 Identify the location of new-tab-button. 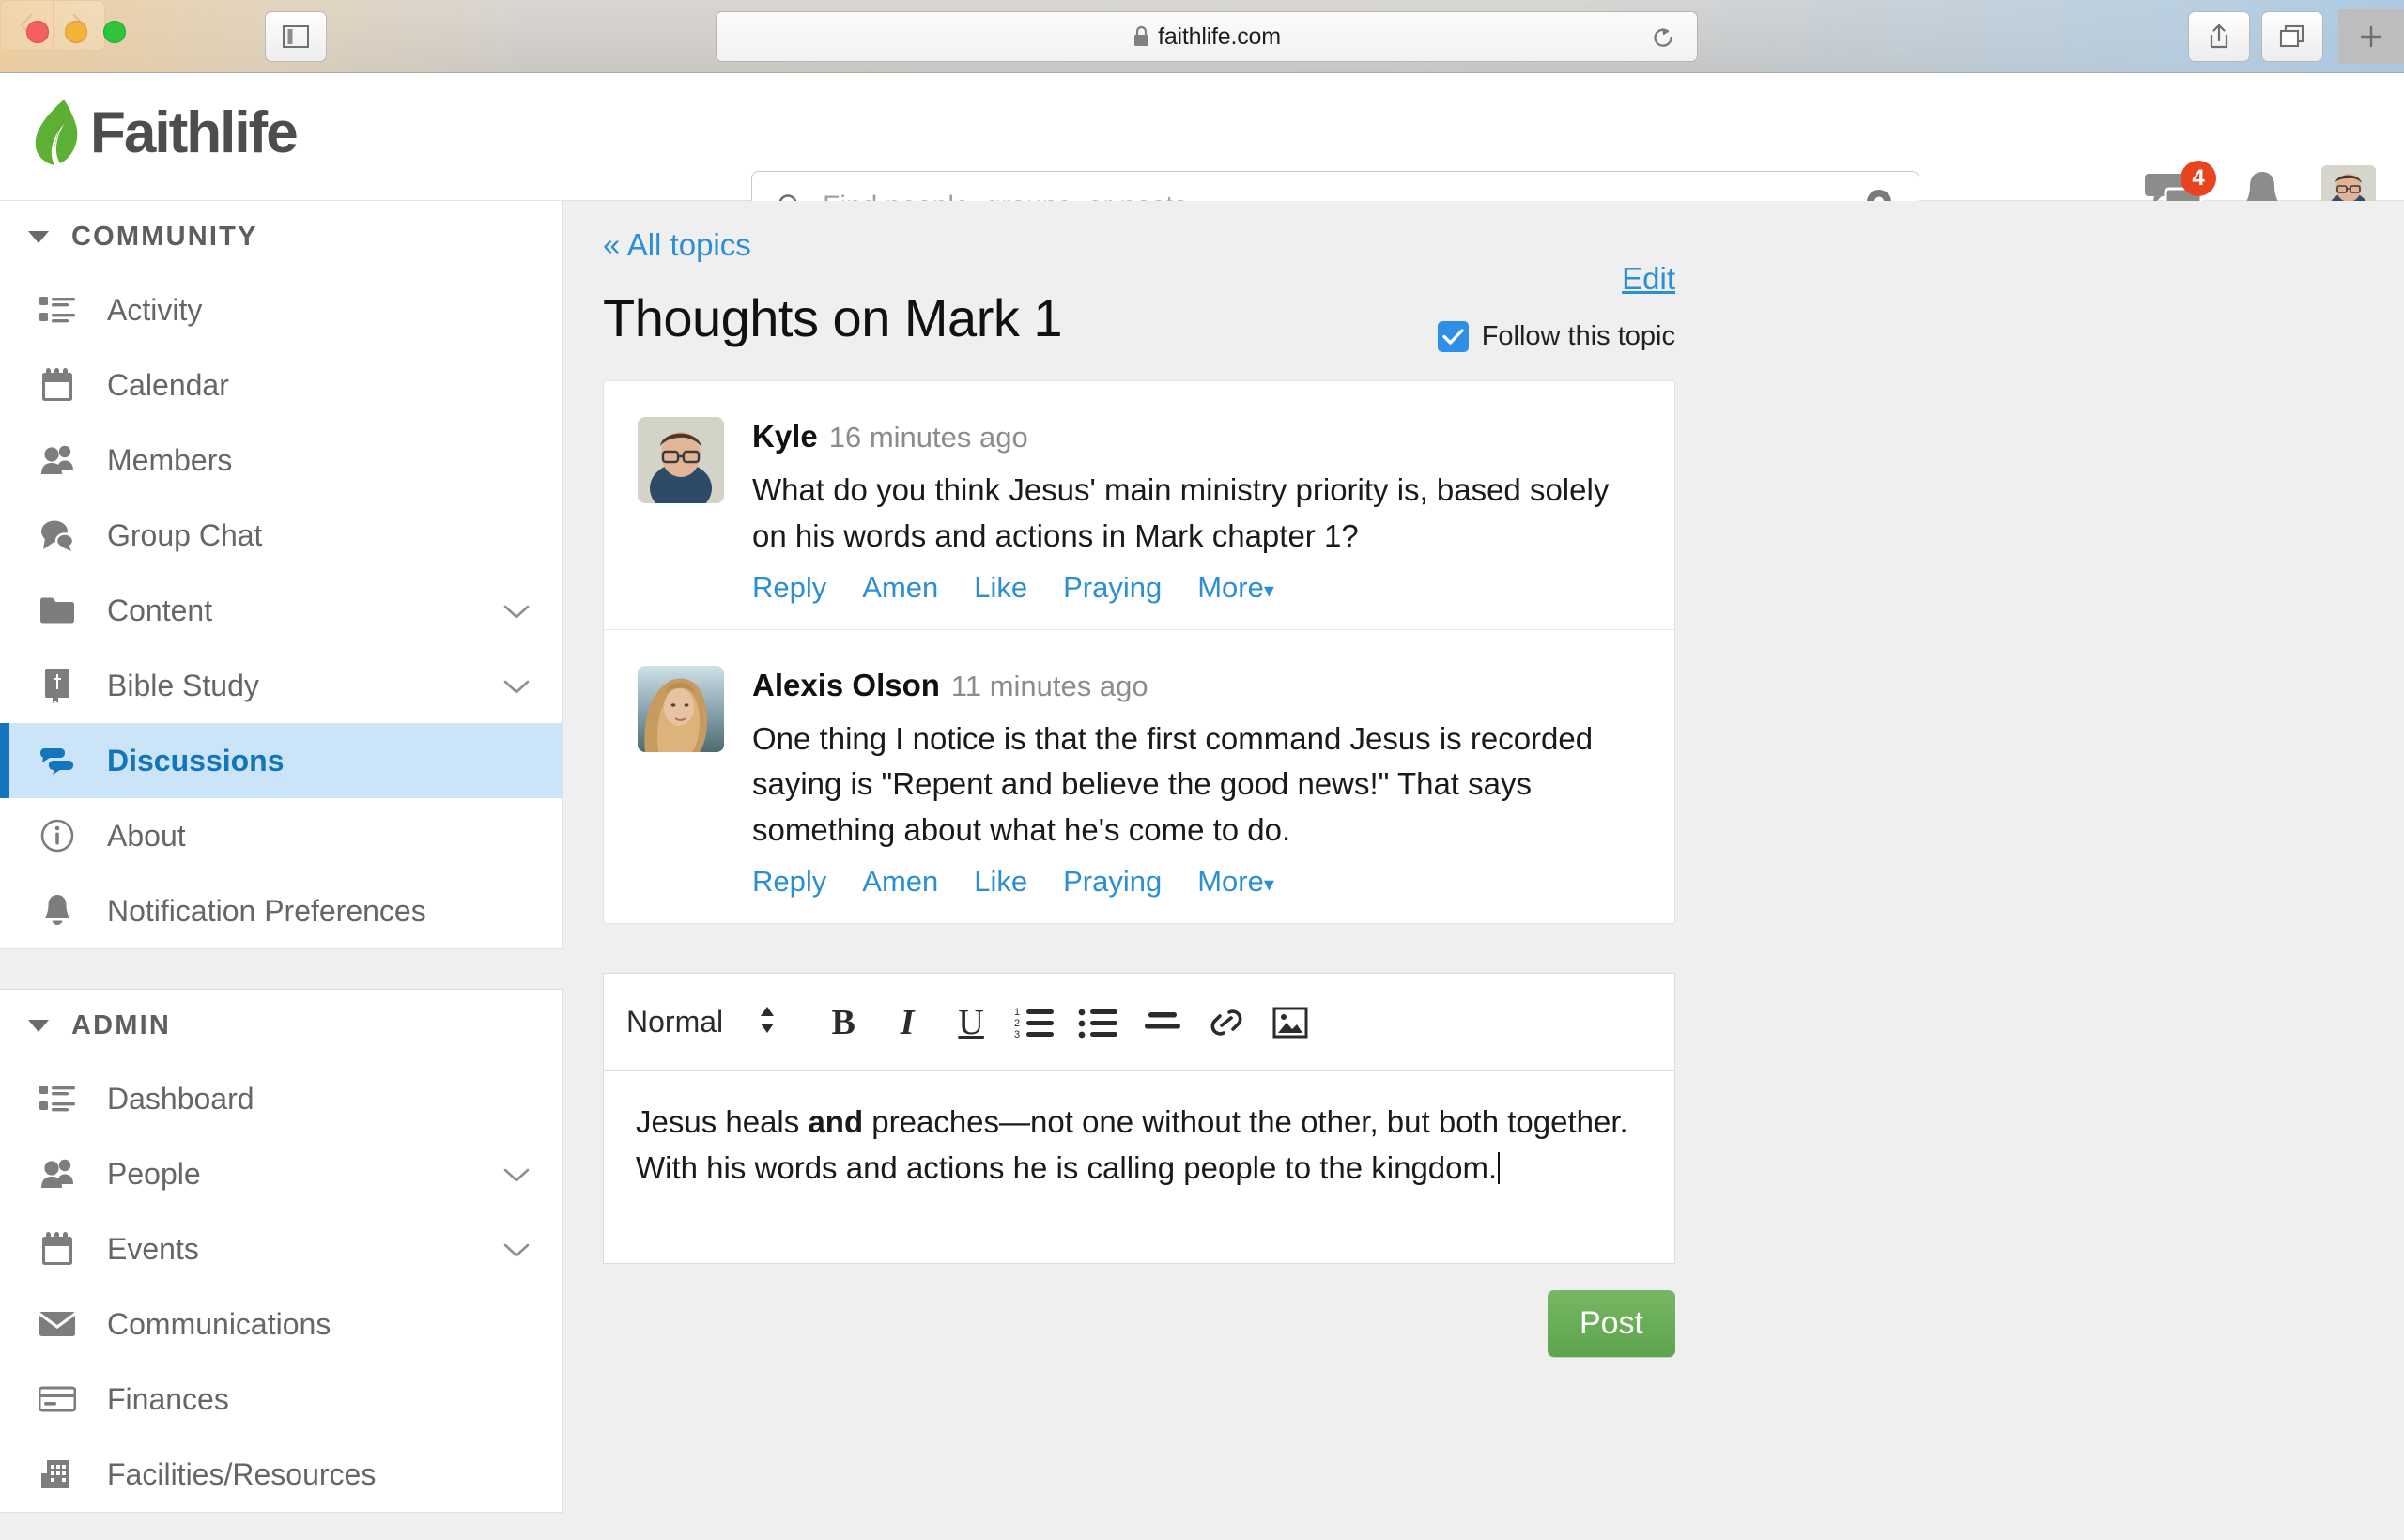
(2371, 36).